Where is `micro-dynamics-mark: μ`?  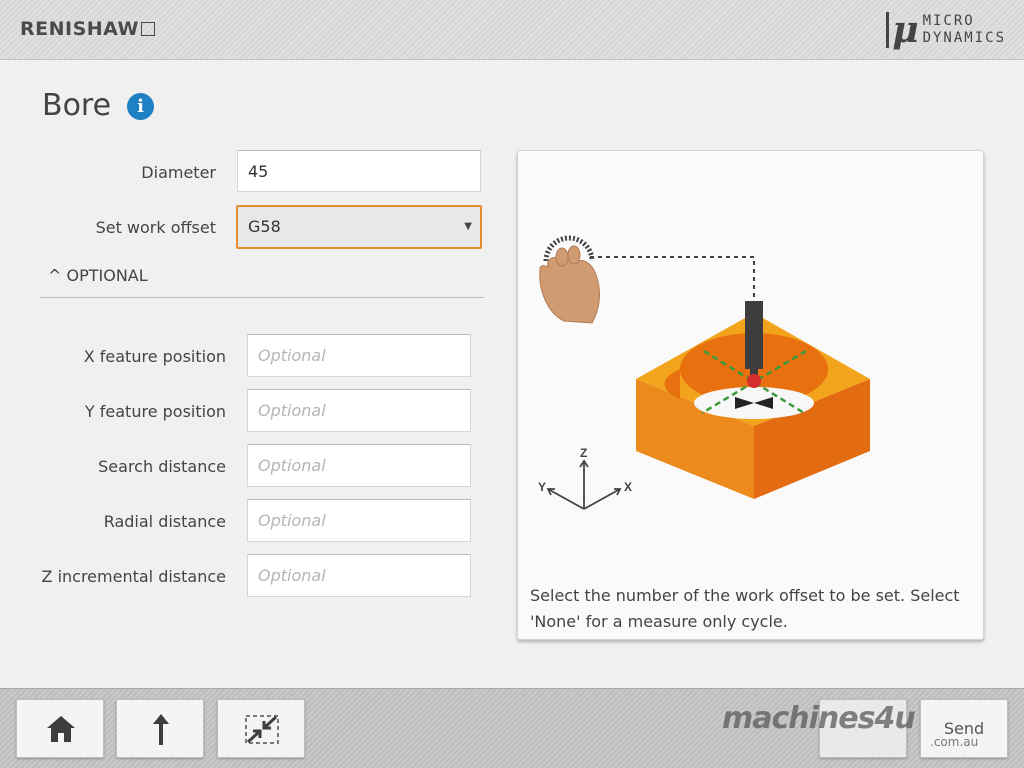 micro-dynamics-mark: μ is located at coordinates (902, 30).